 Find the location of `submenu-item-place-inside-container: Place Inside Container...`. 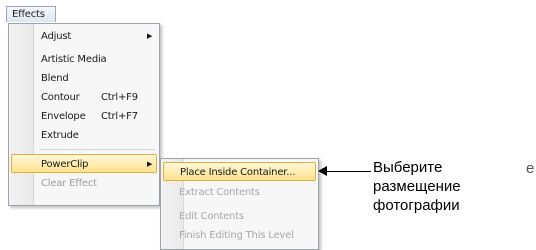

submenu-item-place-inside-container: Place Inside Container... is located at coordinates (239, 171).